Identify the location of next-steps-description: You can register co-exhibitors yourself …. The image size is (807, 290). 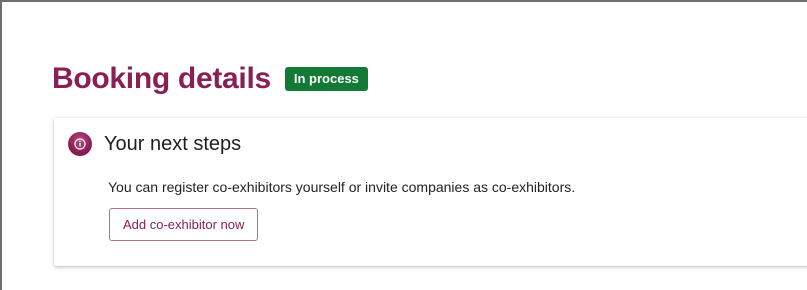
(342, 187).